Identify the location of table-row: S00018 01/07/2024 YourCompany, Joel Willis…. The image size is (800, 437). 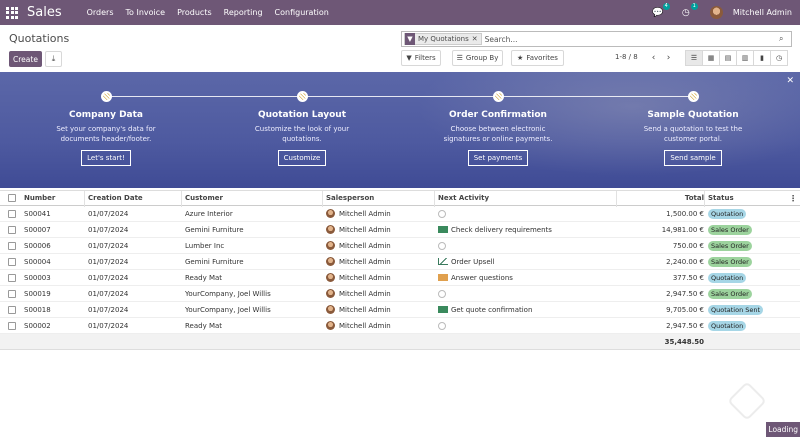
(400, 310).